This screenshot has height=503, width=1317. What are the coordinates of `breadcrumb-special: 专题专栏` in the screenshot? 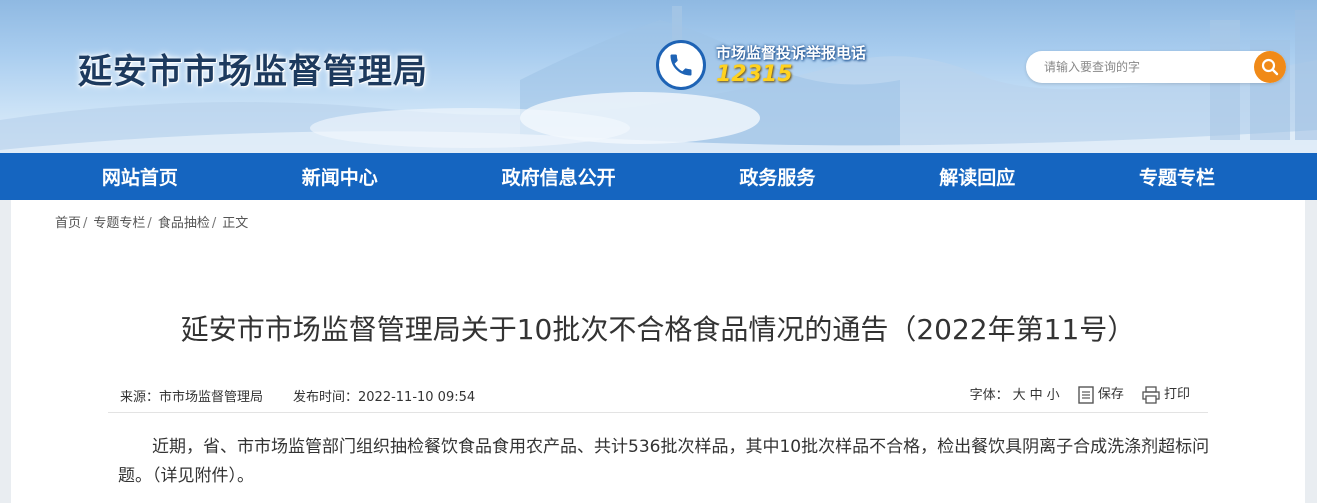 It's located at (119, 223).